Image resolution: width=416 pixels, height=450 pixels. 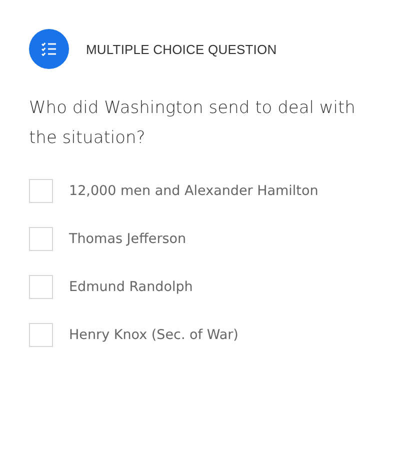 What do you see at coordinates (192, 123) in the screenshot?
I see `question-text: Who did Washington send to deal with the situation?` at bounding box center [192, 123].